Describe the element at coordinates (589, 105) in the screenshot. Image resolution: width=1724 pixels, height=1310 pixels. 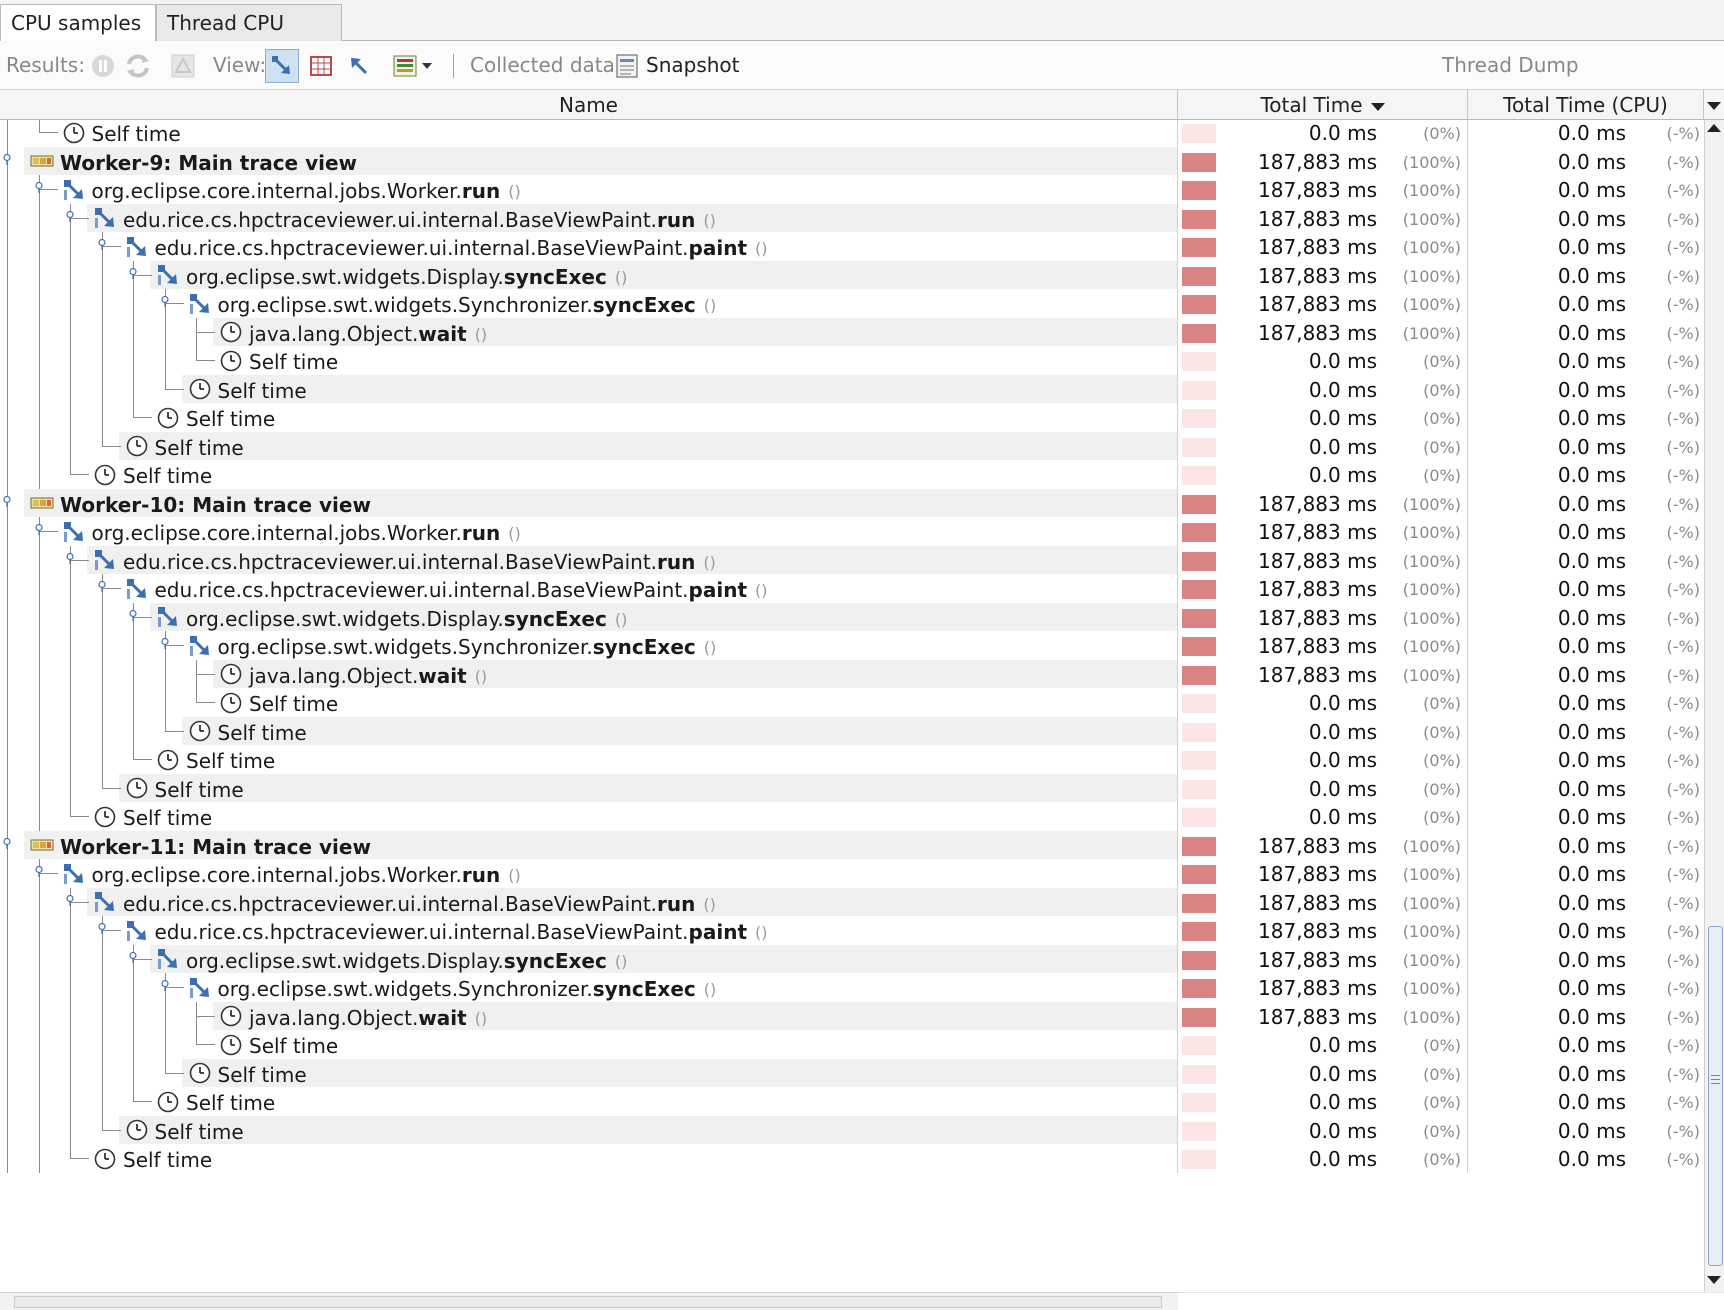
I see `column-header-name: Name` at that location.